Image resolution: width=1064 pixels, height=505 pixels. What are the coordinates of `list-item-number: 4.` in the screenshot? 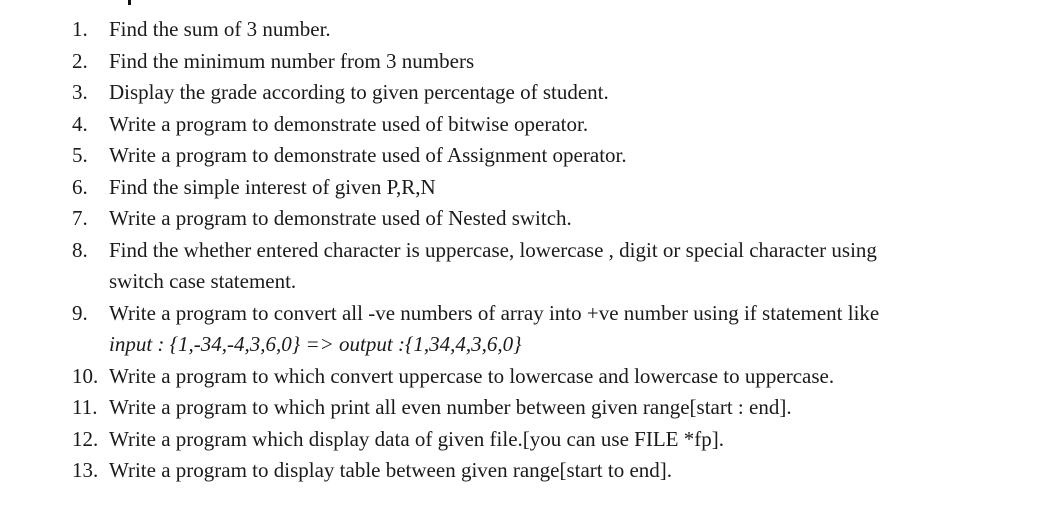 It's located at (80, 123).